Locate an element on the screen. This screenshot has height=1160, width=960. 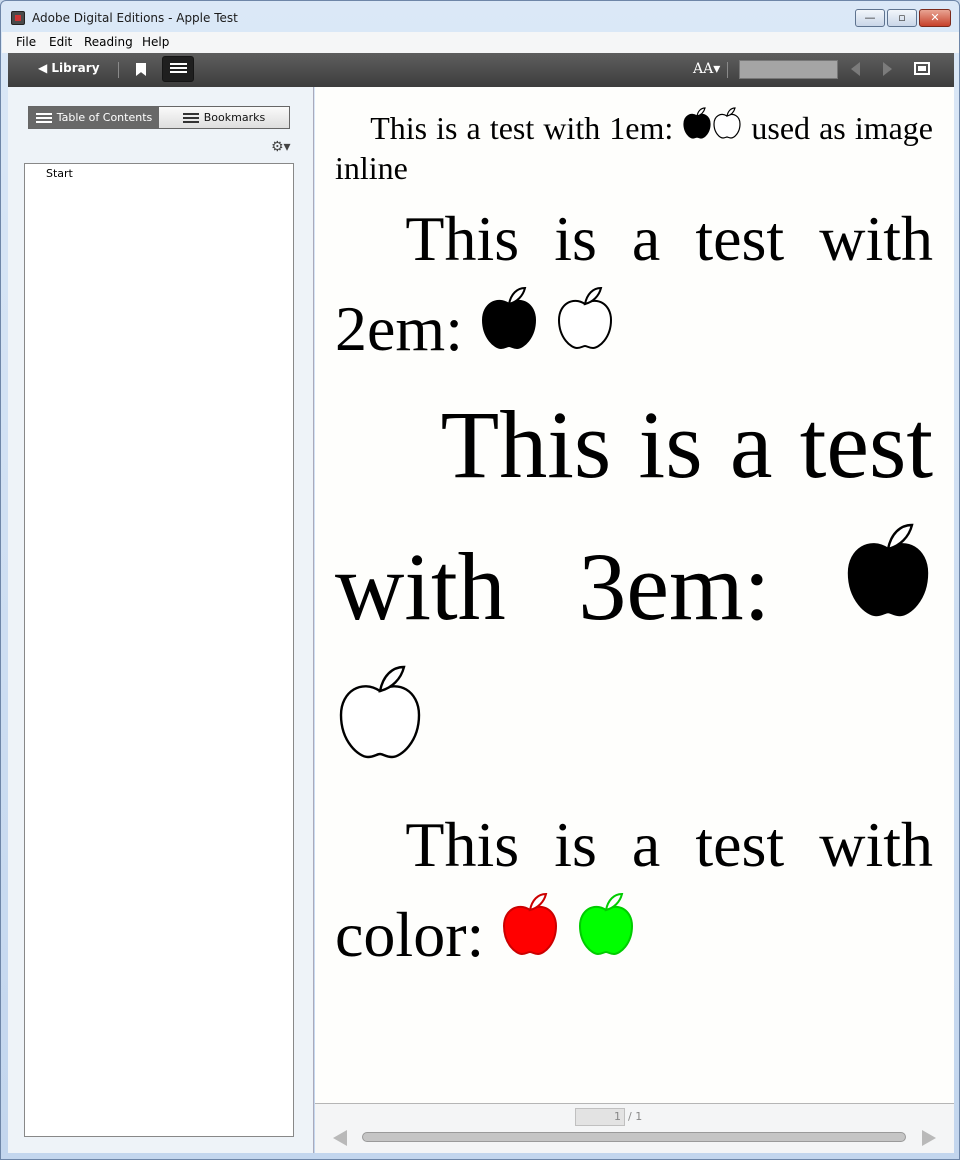
toc-item-start: Start is located at coordinates (59, 173).